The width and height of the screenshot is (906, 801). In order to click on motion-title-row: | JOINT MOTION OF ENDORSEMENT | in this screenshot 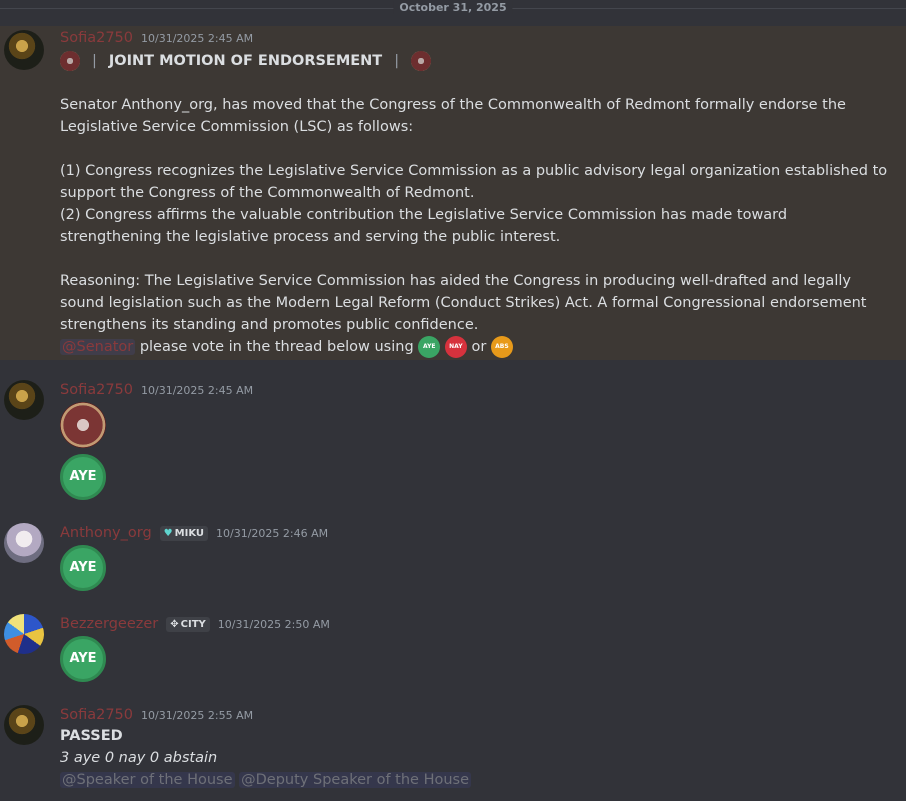, I will do `click(475, 61)`.